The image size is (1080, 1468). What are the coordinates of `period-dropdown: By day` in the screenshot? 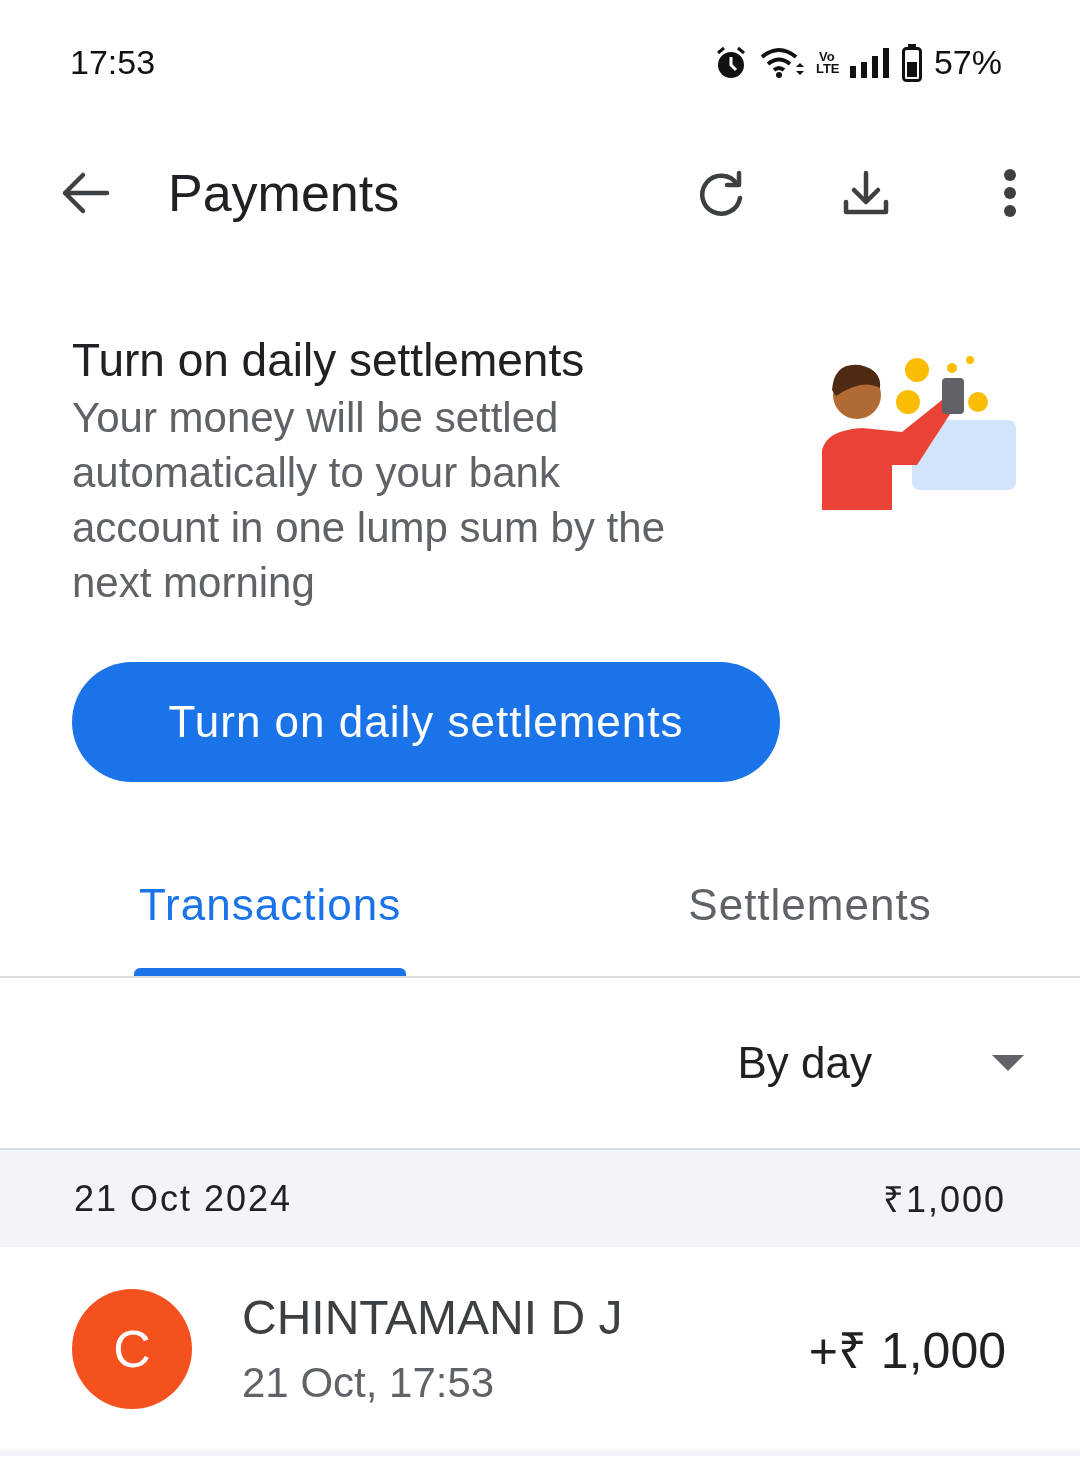 It's located at (880, 1063).